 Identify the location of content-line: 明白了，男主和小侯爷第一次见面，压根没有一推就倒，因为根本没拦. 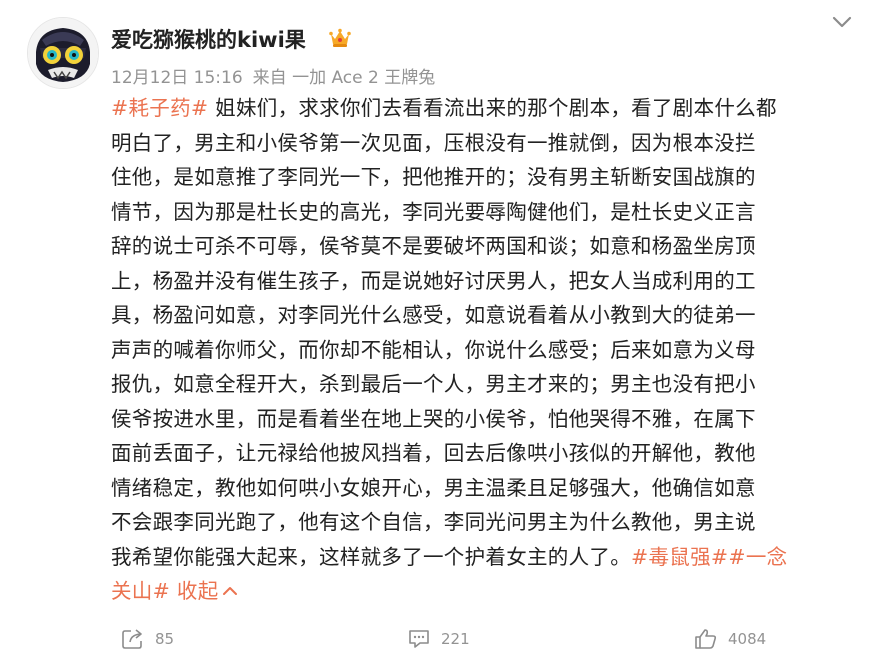
(481, 143).